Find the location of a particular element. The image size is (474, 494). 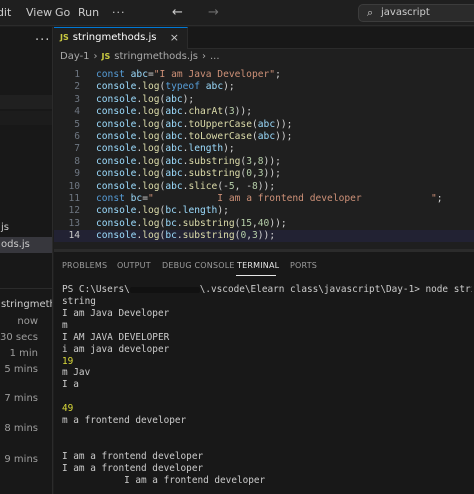

tab-debug-console: DEBUG CONSOLE is located at coordinates (198, 265).